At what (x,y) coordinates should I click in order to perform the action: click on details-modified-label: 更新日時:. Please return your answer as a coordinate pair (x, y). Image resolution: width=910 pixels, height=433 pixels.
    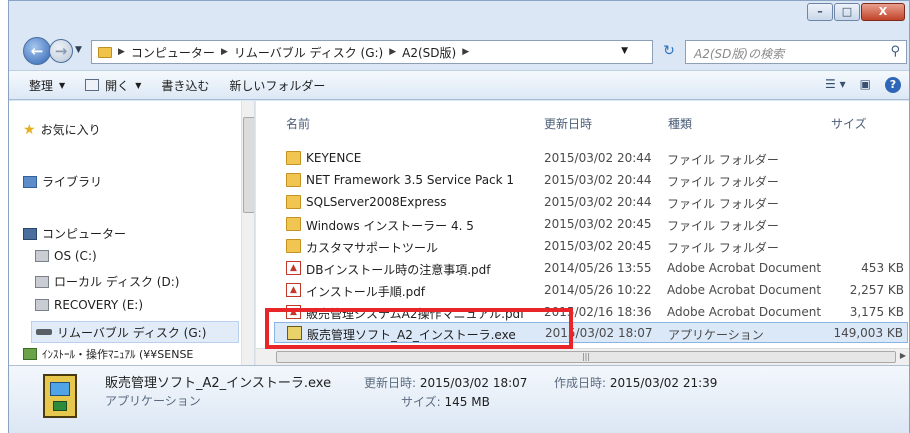
    Looking at the image, I should click on (390, 383).